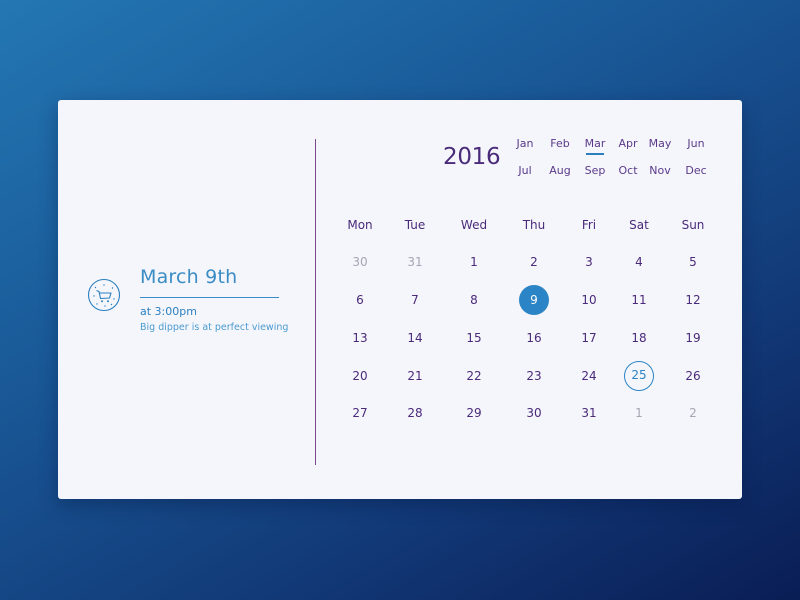 This screenshot has width=800, height=600. Describe the element at coordinates (639, 225) in the screenshot. I see `weekday-sat: Sat` at that location.